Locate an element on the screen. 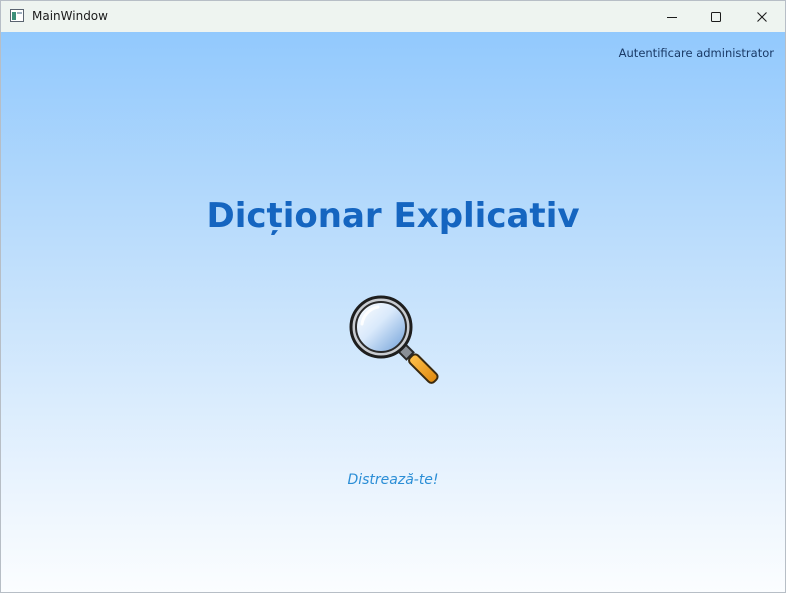 Image resolution: width=786 pixels, height=593 pixels. window-app-icon is located at coordinates (17, 15).